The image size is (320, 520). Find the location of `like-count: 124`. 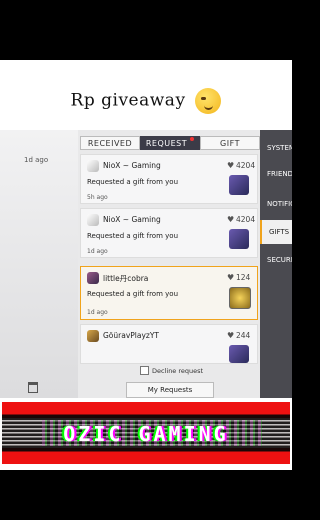

like-count: 124 is located at coordinates (243, 277).